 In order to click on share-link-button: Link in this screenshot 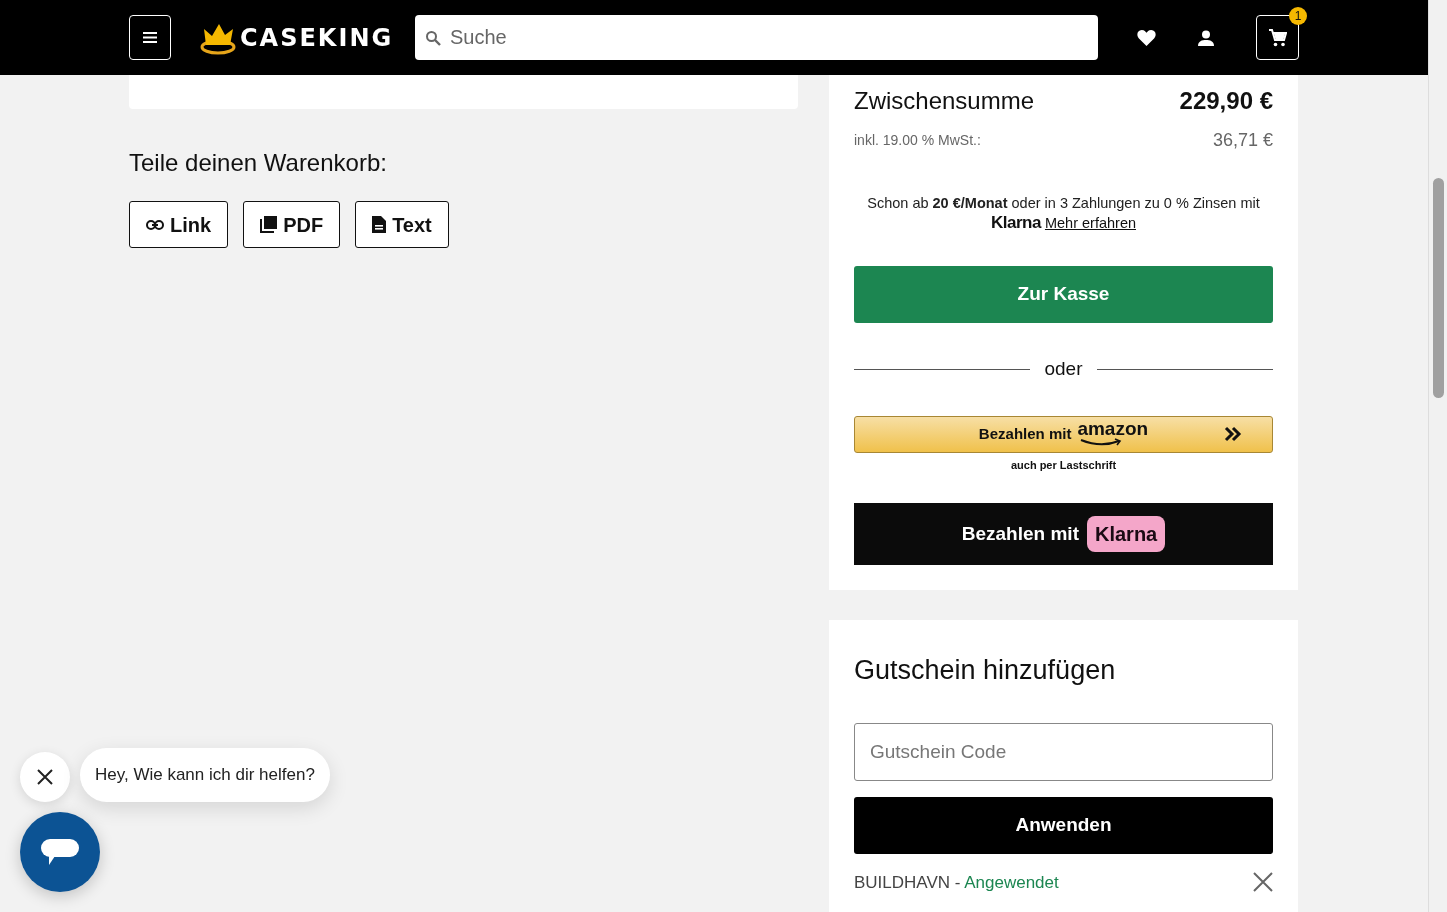, I will do `click(179, 224)`.